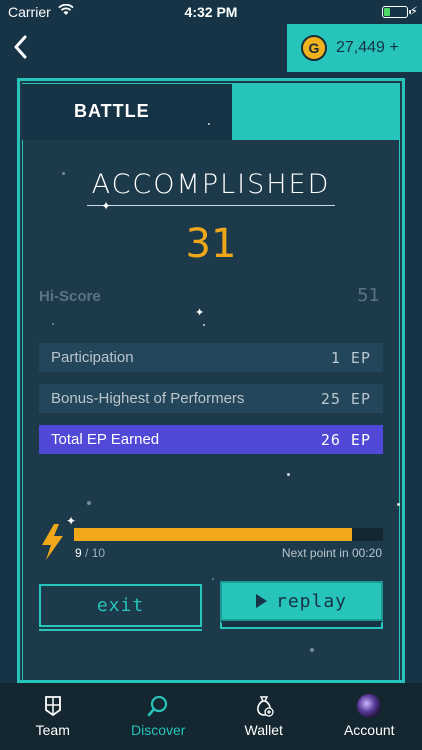 This screenshot has width=422, height=750. Describe the element at coordinates (211, 357) in the screenshot. I see `participation-row: Participation 1 EP` at that location.